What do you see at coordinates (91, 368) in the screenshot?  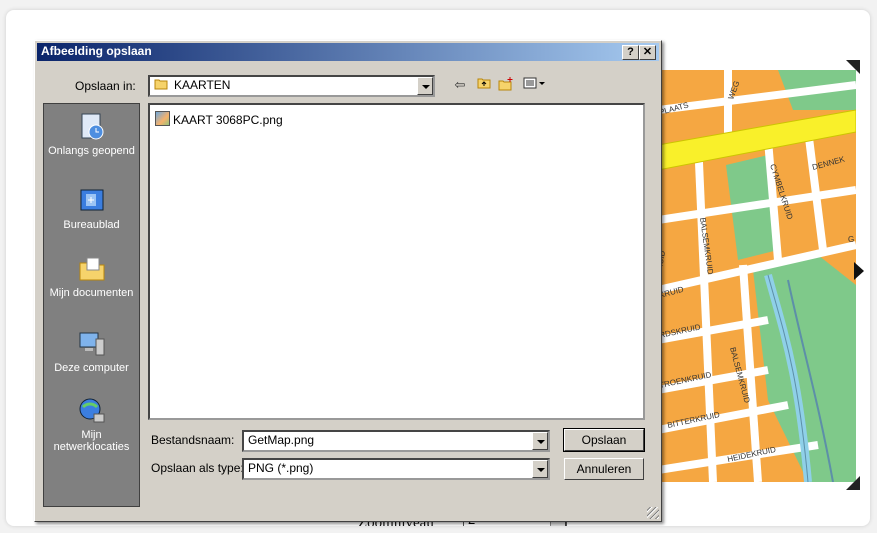 I see `place-label: Deze computer` at bounding box center [91, 368].